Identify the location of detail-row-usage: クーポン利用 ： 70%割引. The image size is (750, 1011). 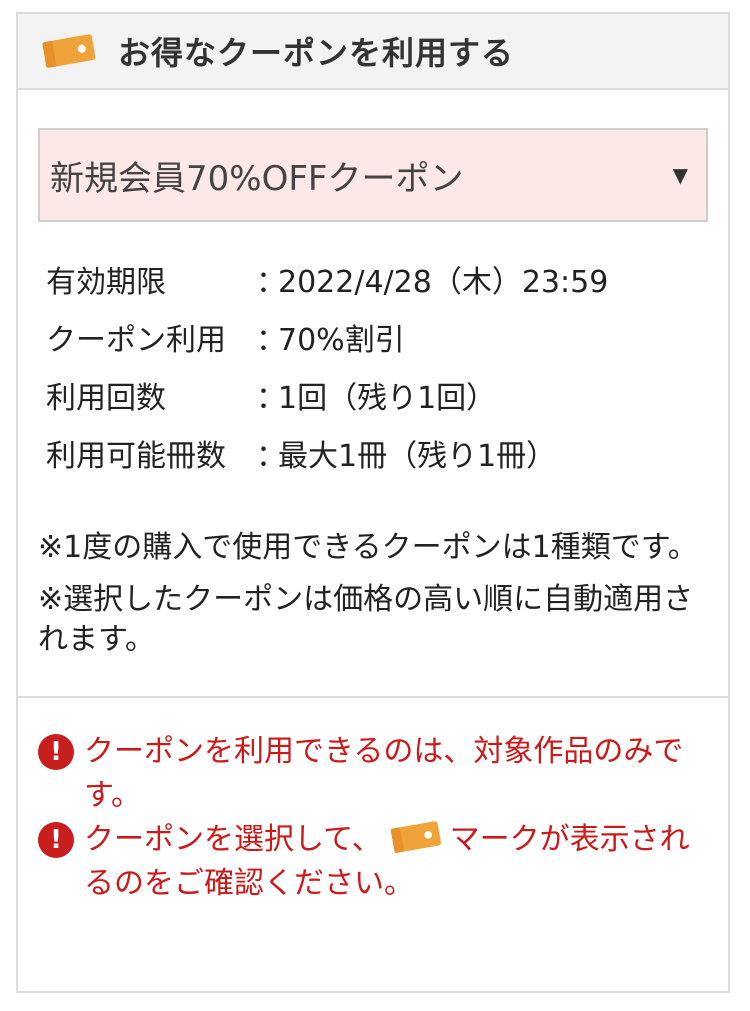
(377, 341).